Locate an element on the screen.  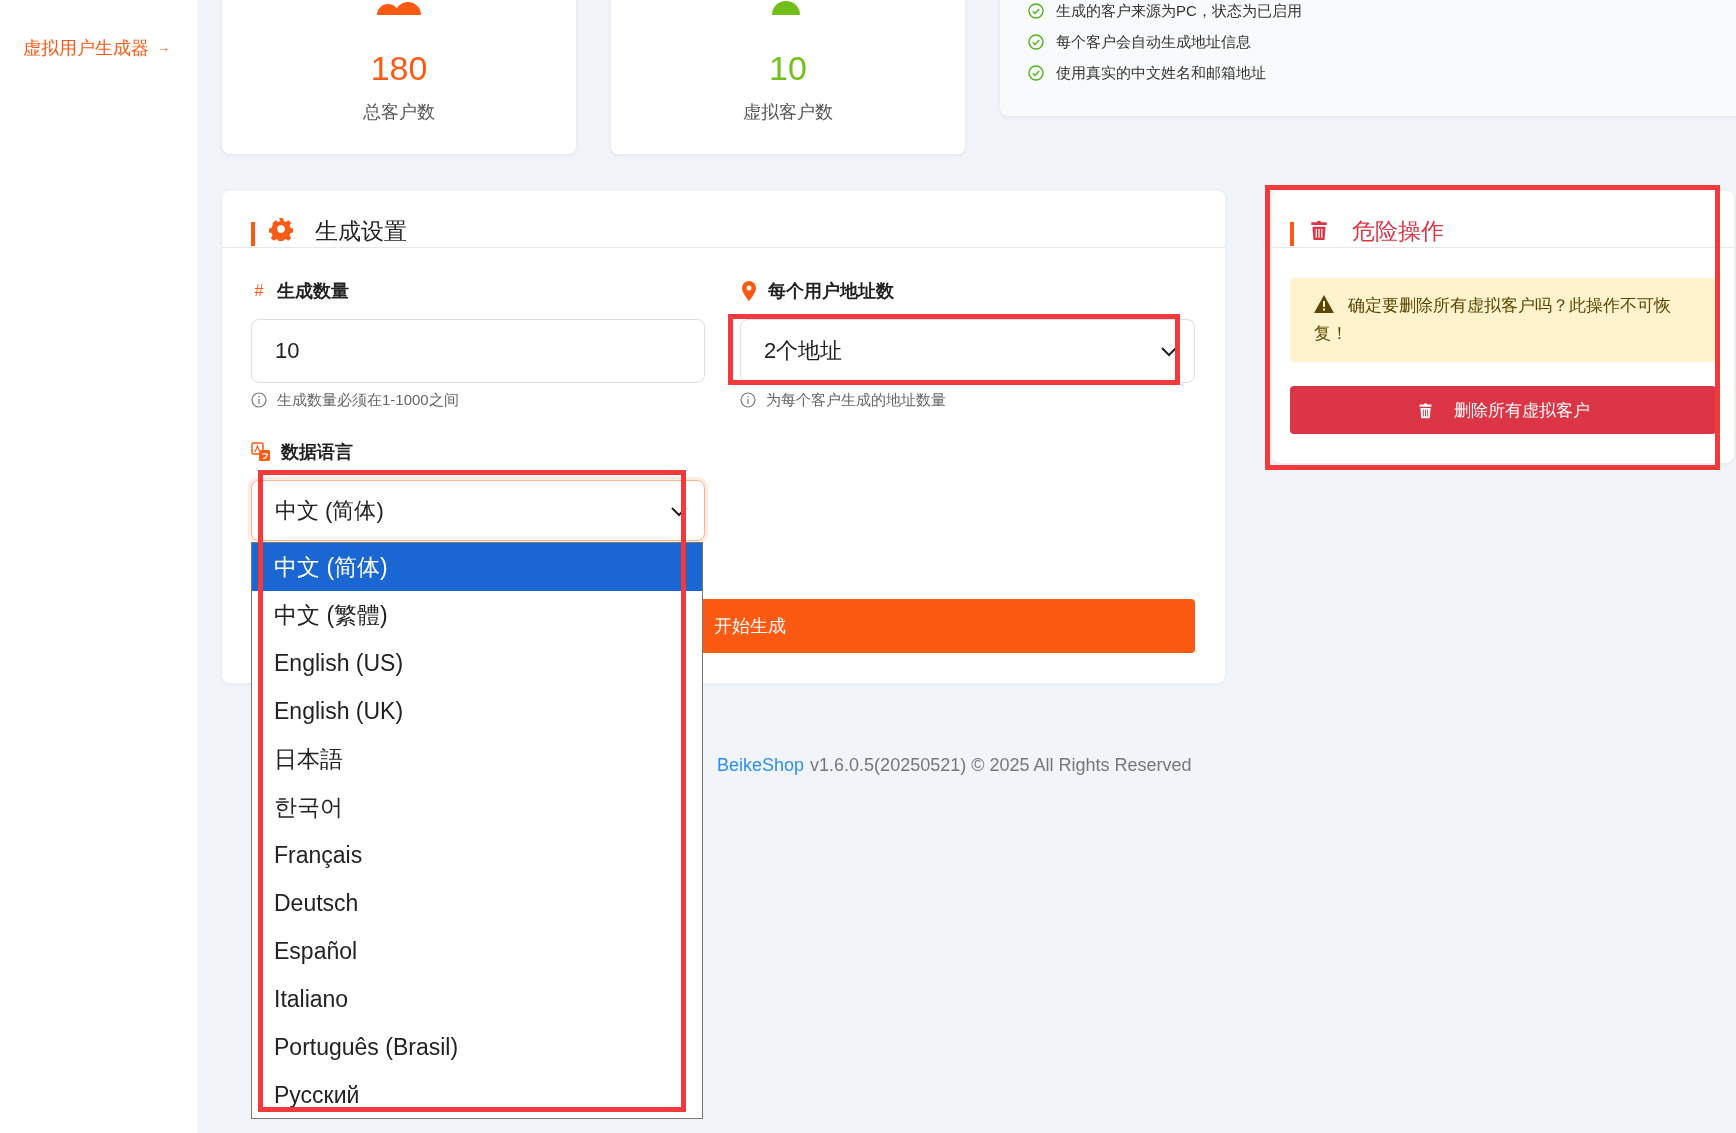
field-label: 每个用户地址数 is located at coordinates (831, 291).